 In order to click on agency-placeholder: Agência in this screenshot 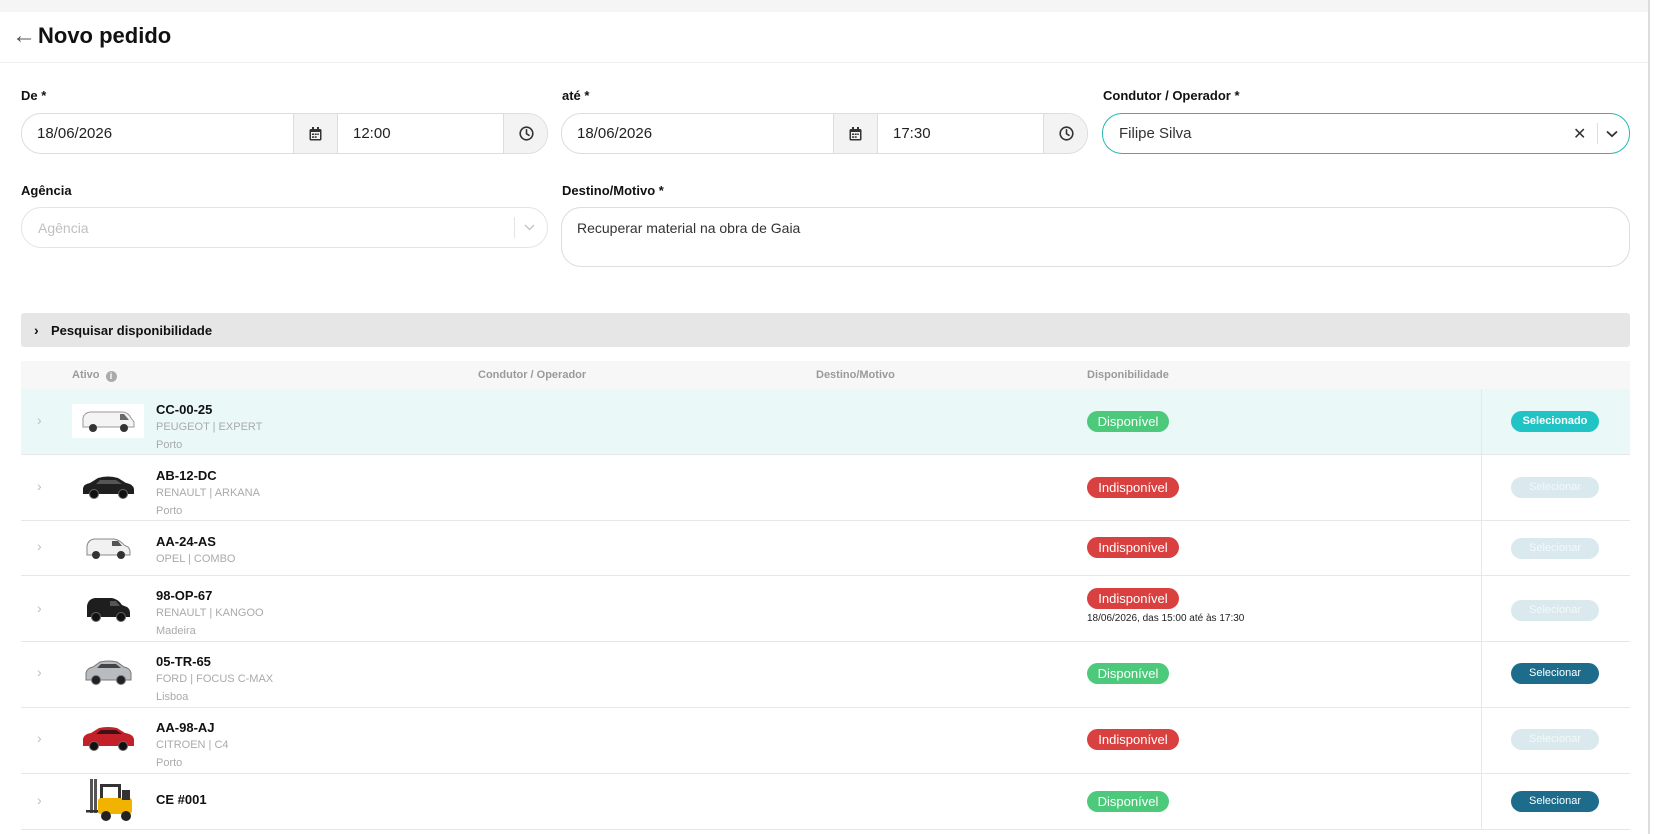, I will do `click(63, 227)`.